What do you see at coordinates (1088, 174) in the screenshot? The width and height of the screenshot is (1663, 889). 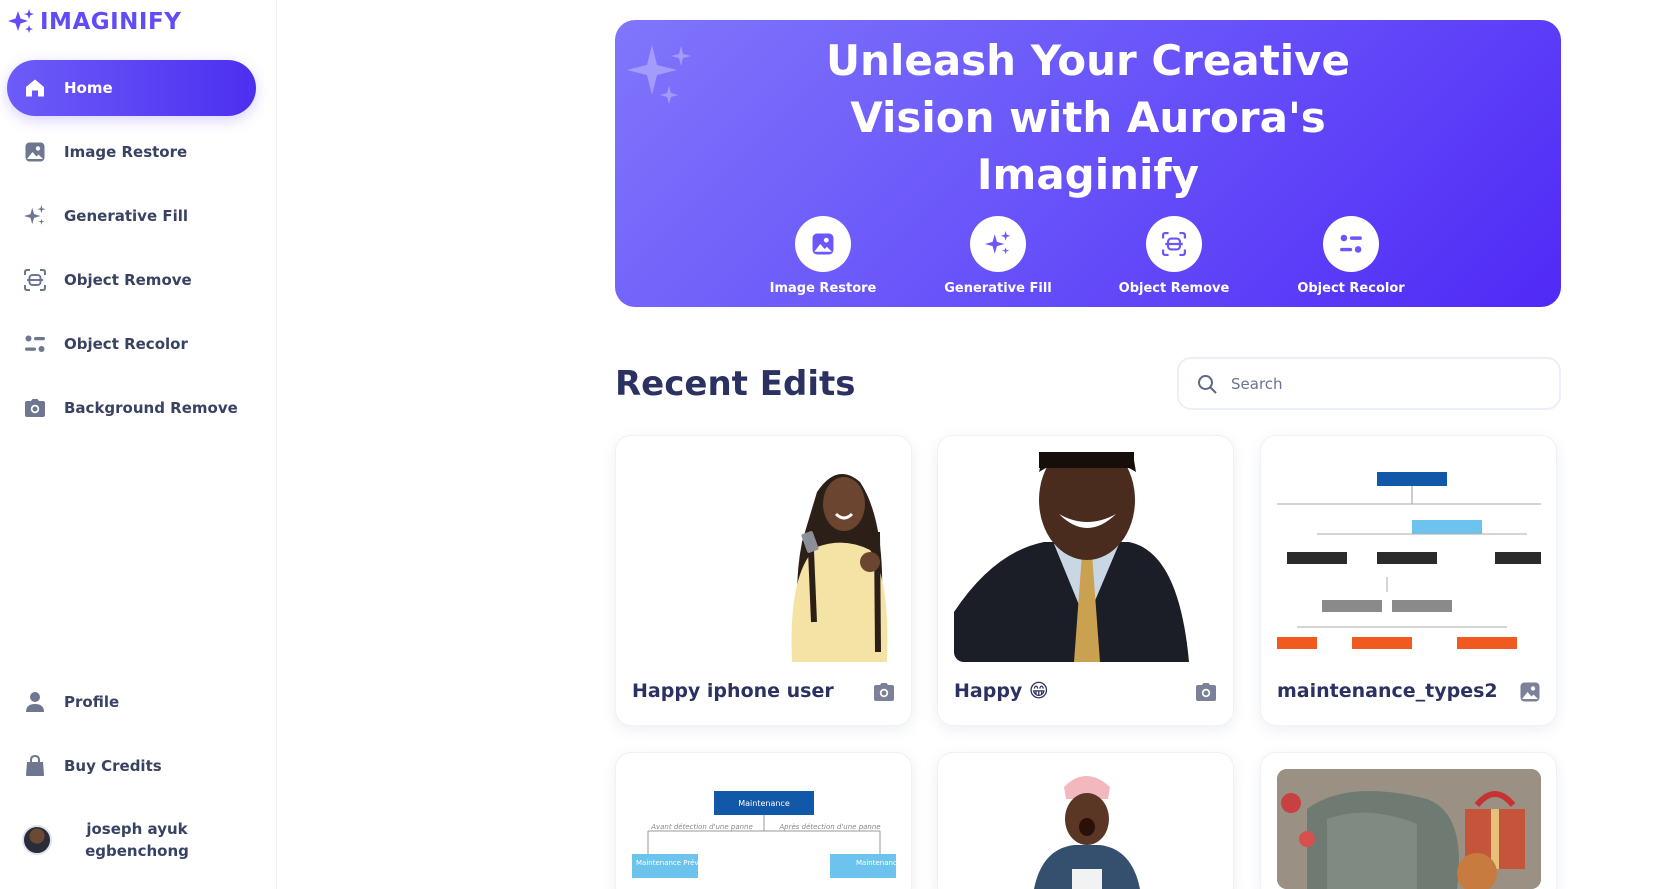 I see `hero-title-line: Imaginify` at bounding box center [1088, 174].